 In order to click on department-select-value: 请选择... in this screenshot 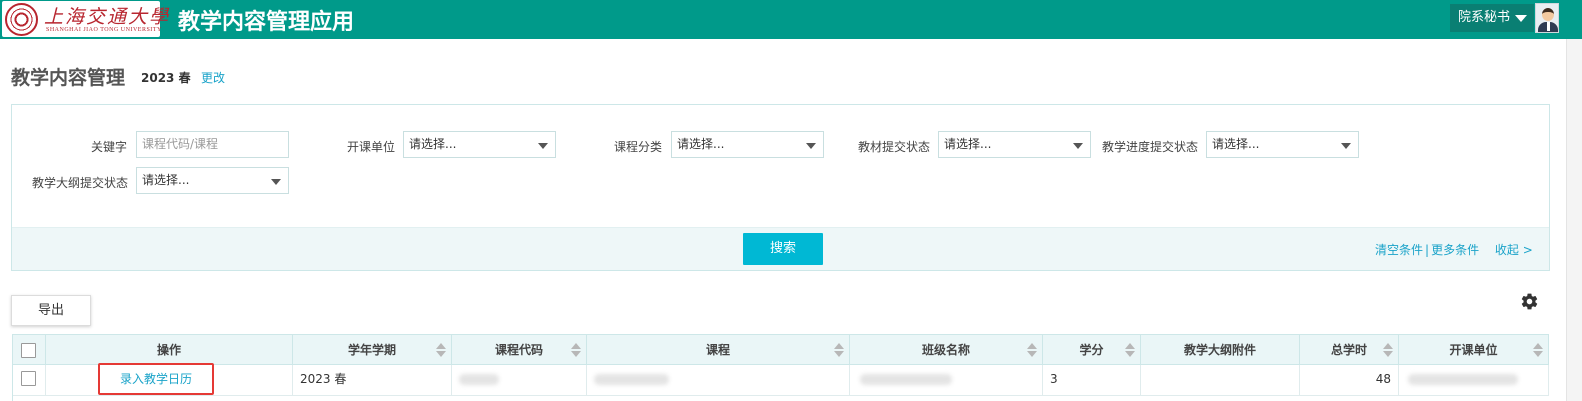, I will do `click(433, 144)`.